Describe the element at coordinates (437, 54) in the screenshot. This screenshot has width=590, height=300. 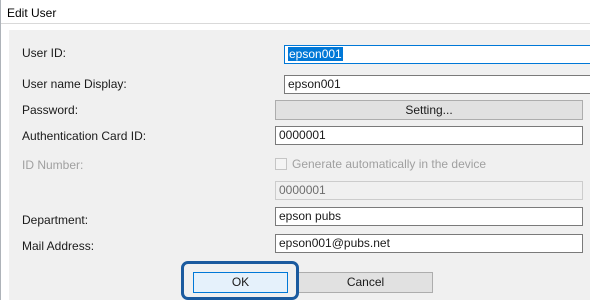
I see `user-id-input: epson001` at that location.